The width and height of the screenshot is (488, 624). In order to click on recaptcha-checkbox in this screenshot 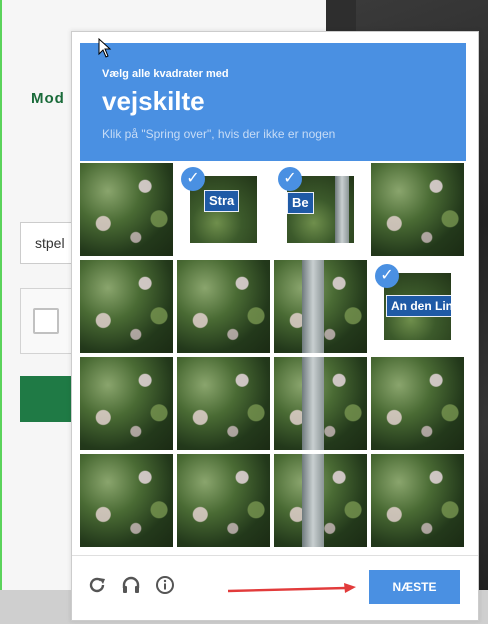, I will do `click(46, 321)`.